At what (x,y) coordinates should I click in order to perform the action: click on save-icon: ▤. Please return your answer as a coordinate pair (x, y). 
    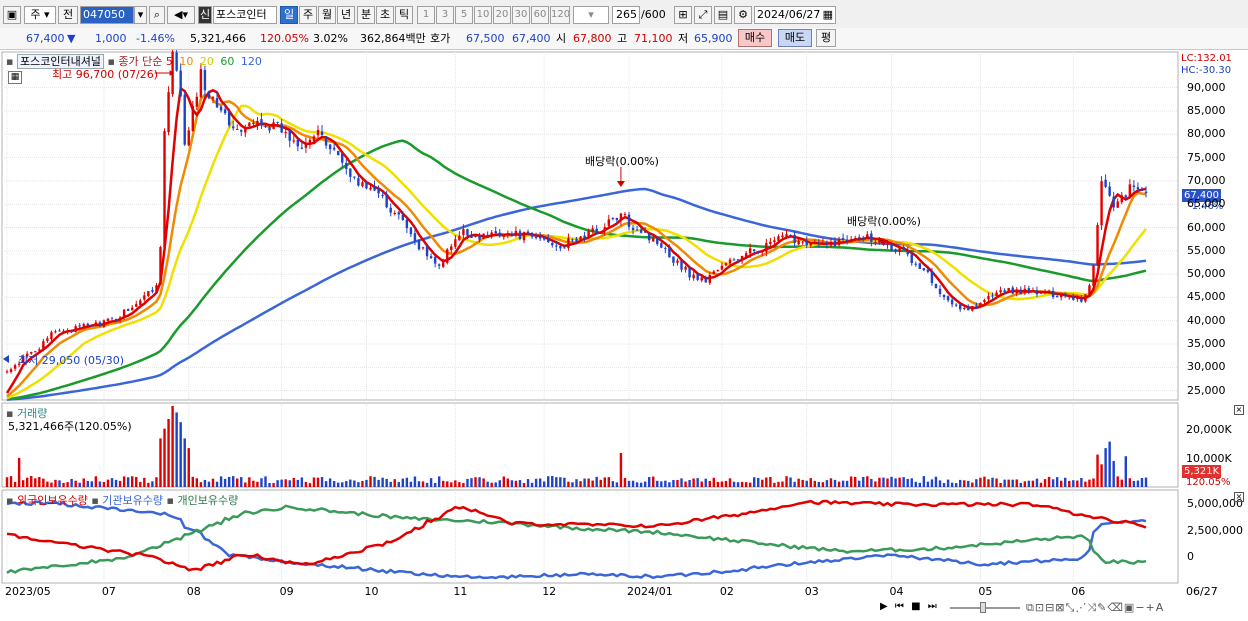
    Looking at the image, I should click on (723, 15).